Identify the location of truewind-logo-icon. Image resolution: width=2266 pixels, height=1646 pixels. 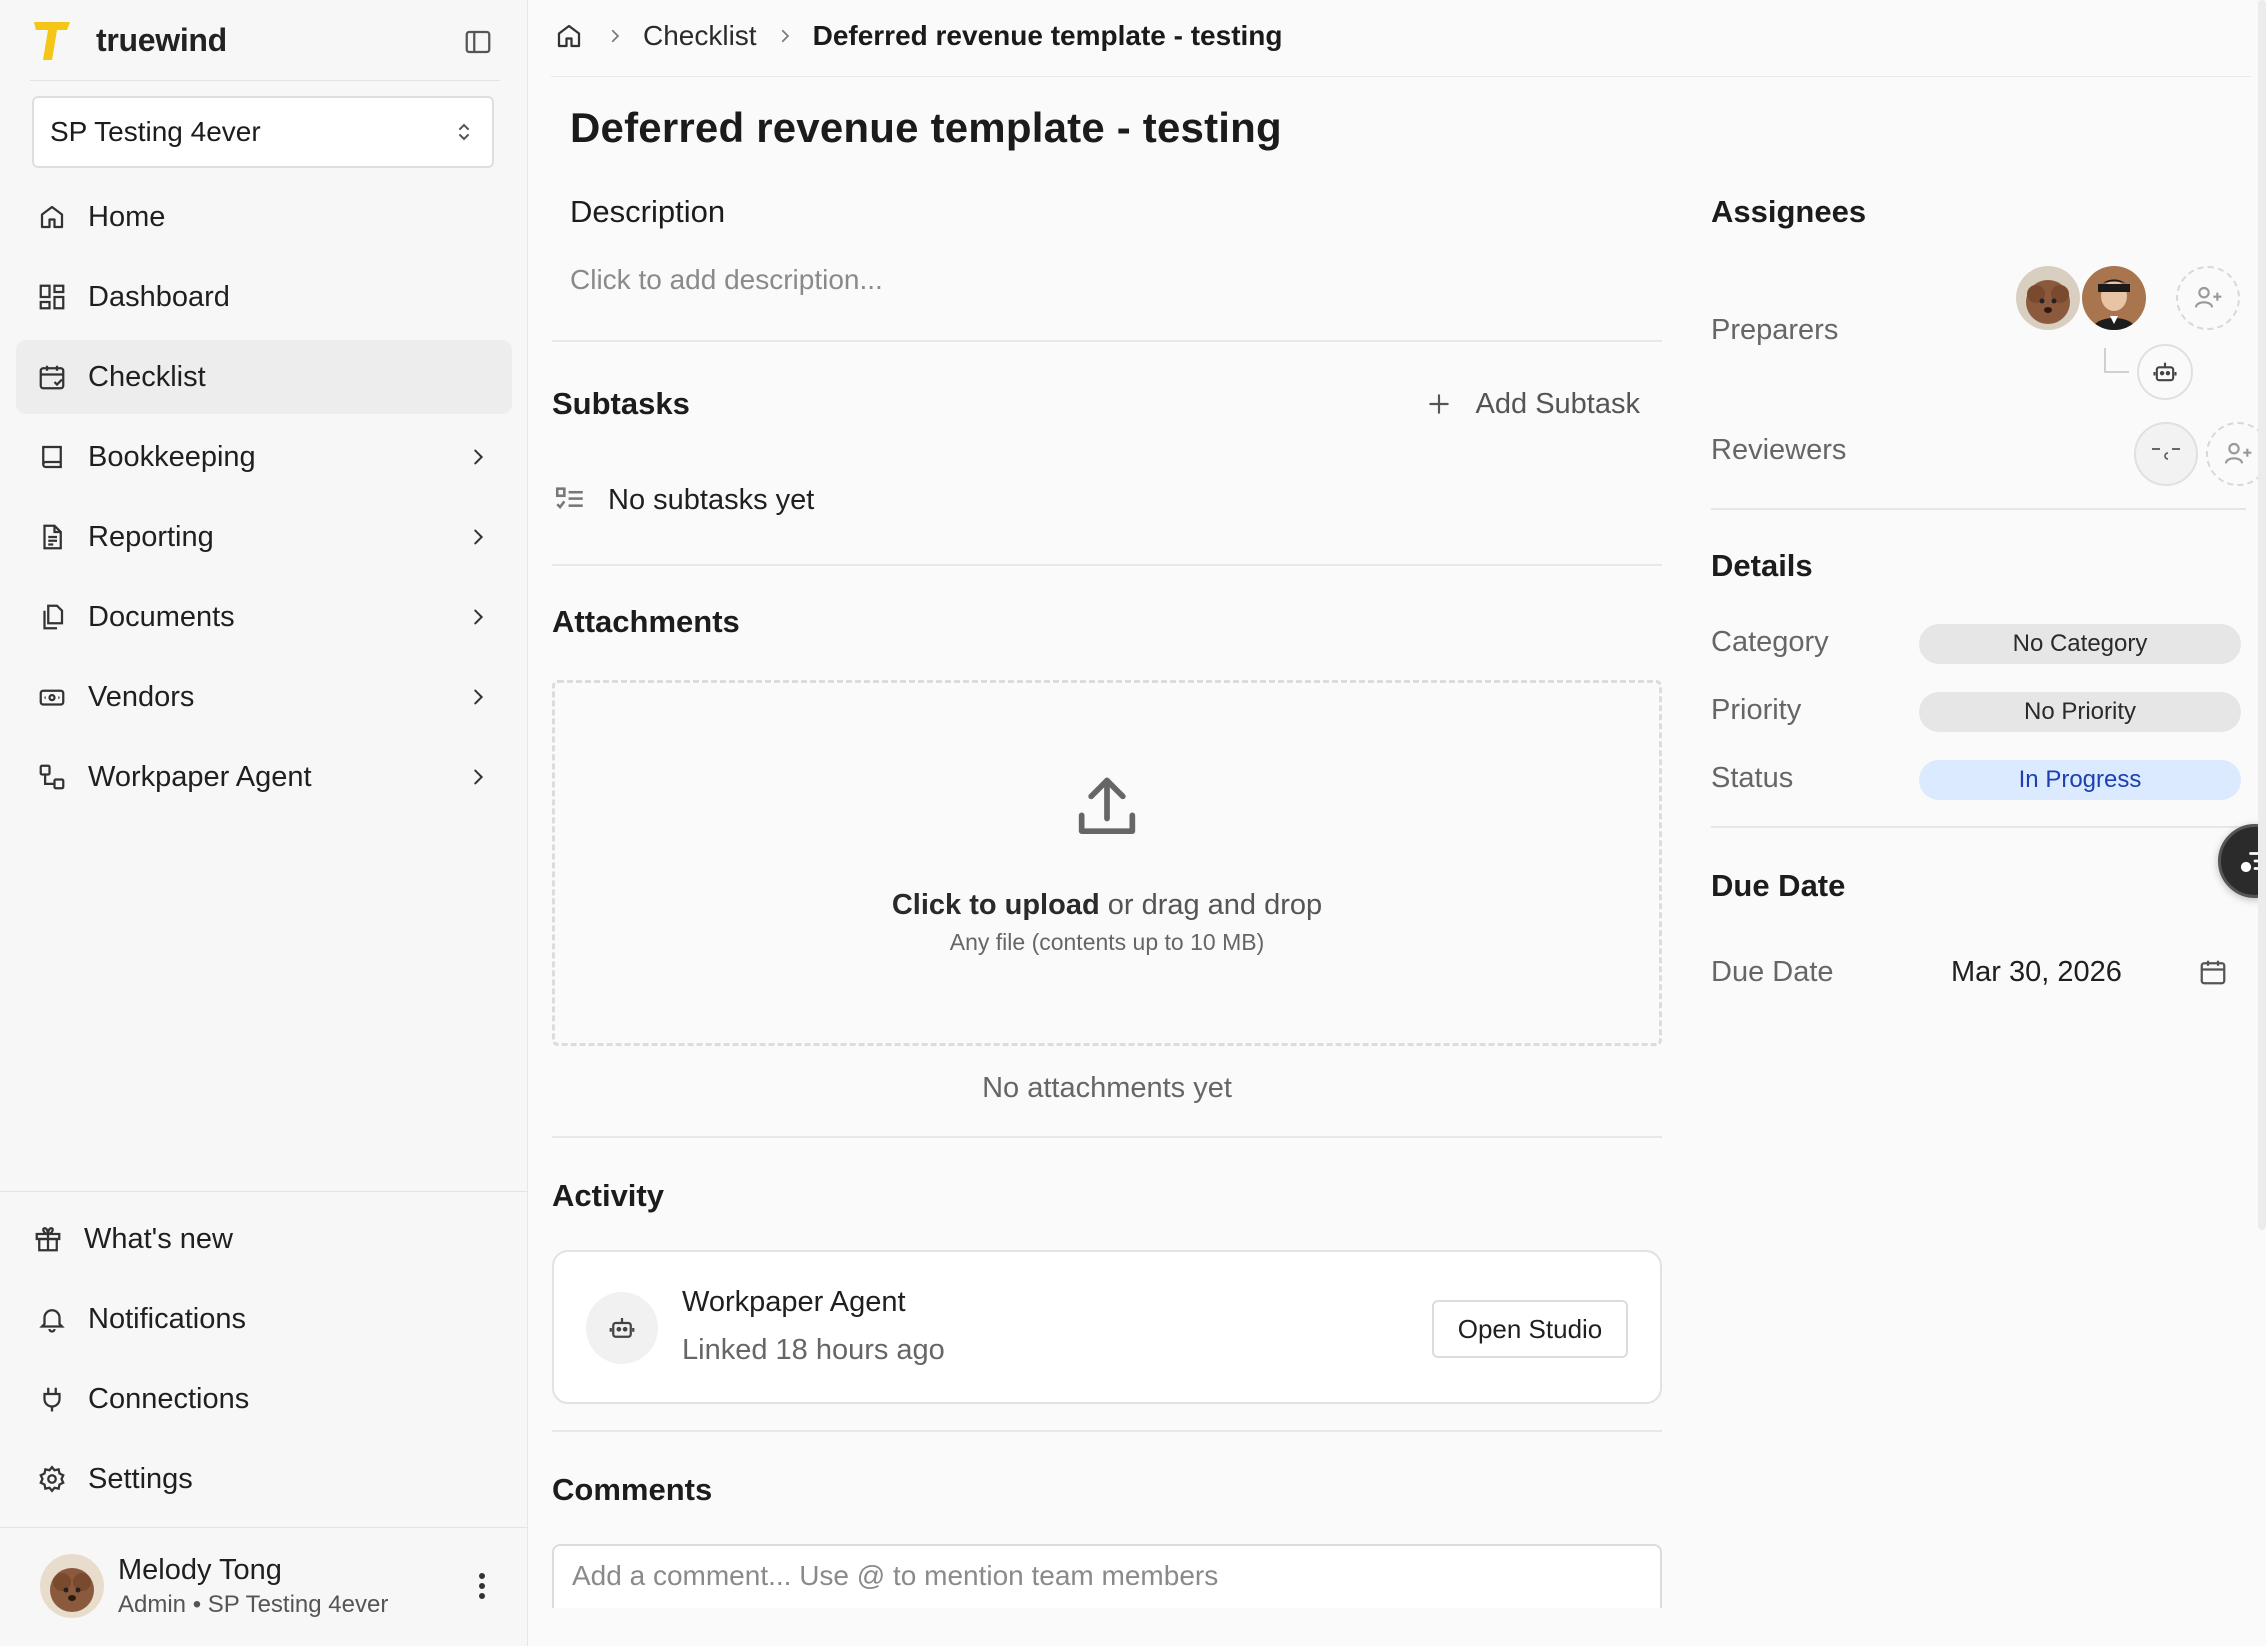
(52, 41).